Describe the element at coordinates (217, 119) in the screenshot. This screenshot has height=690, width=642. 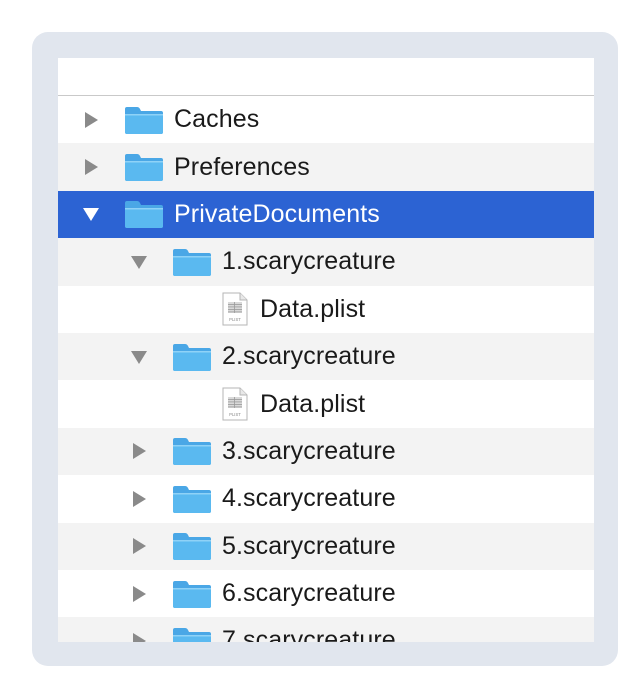
I see `tree-item-label: Caches` at that location.